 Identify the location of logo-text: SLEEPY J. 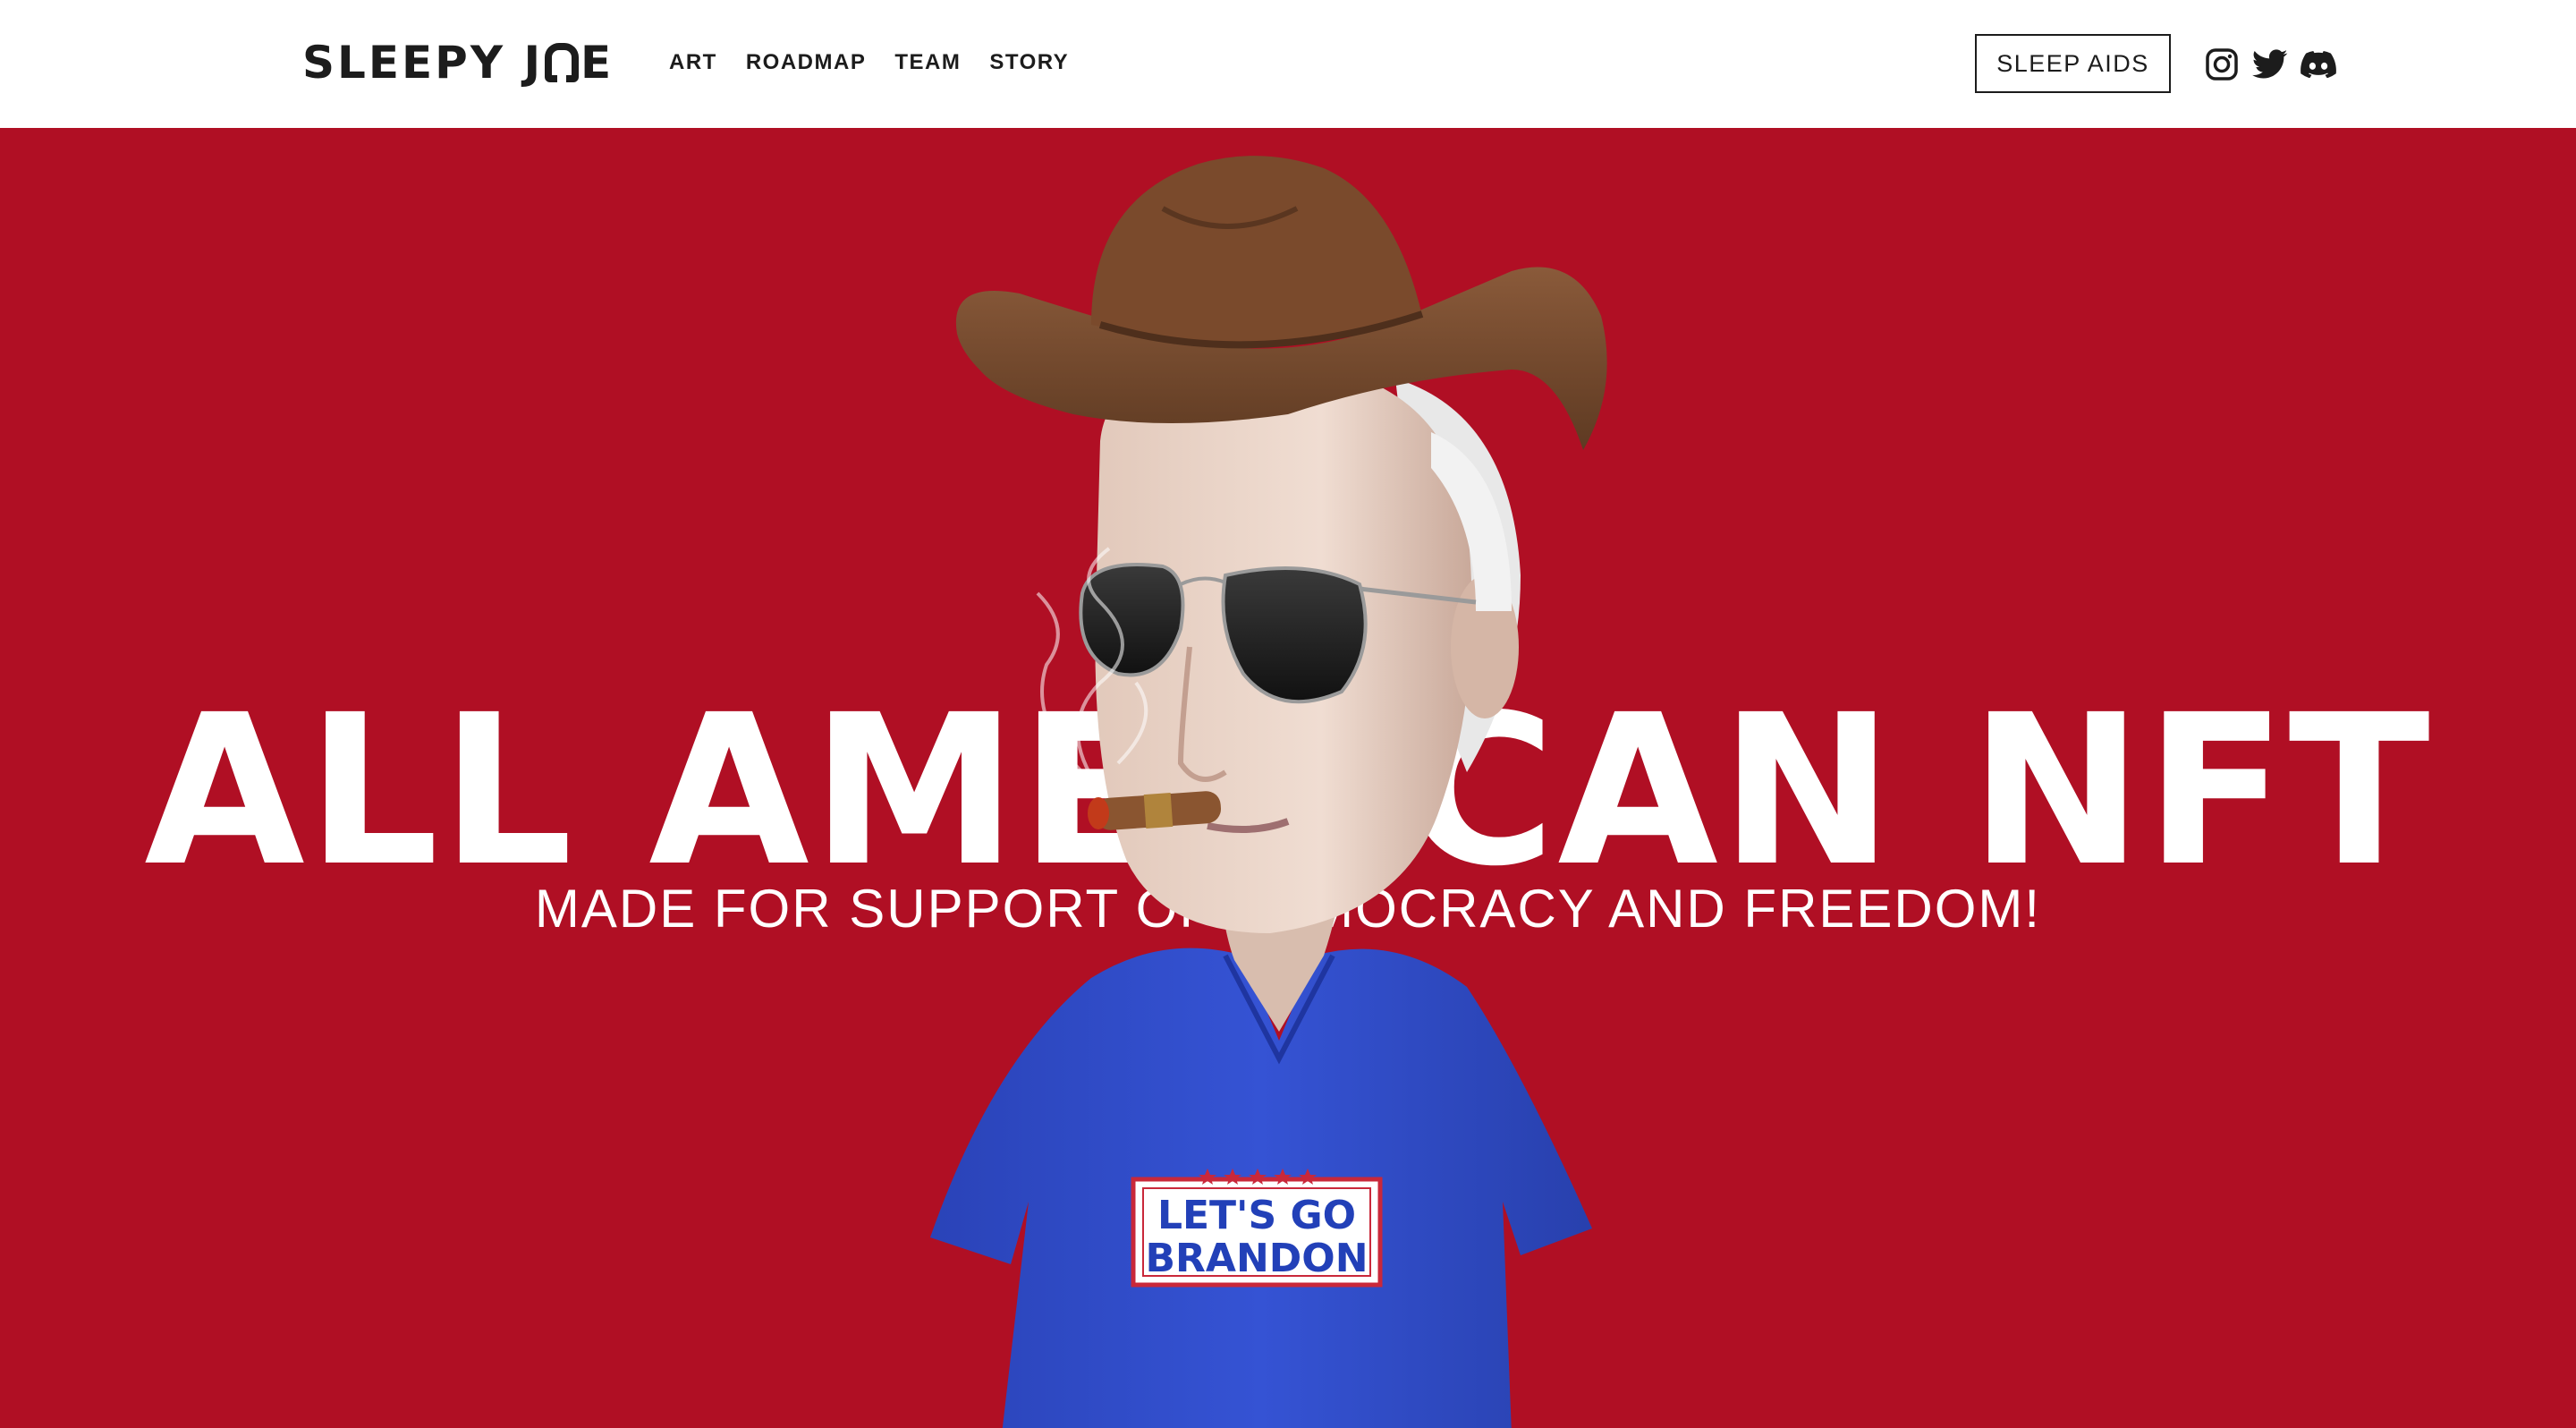
(423, 63).